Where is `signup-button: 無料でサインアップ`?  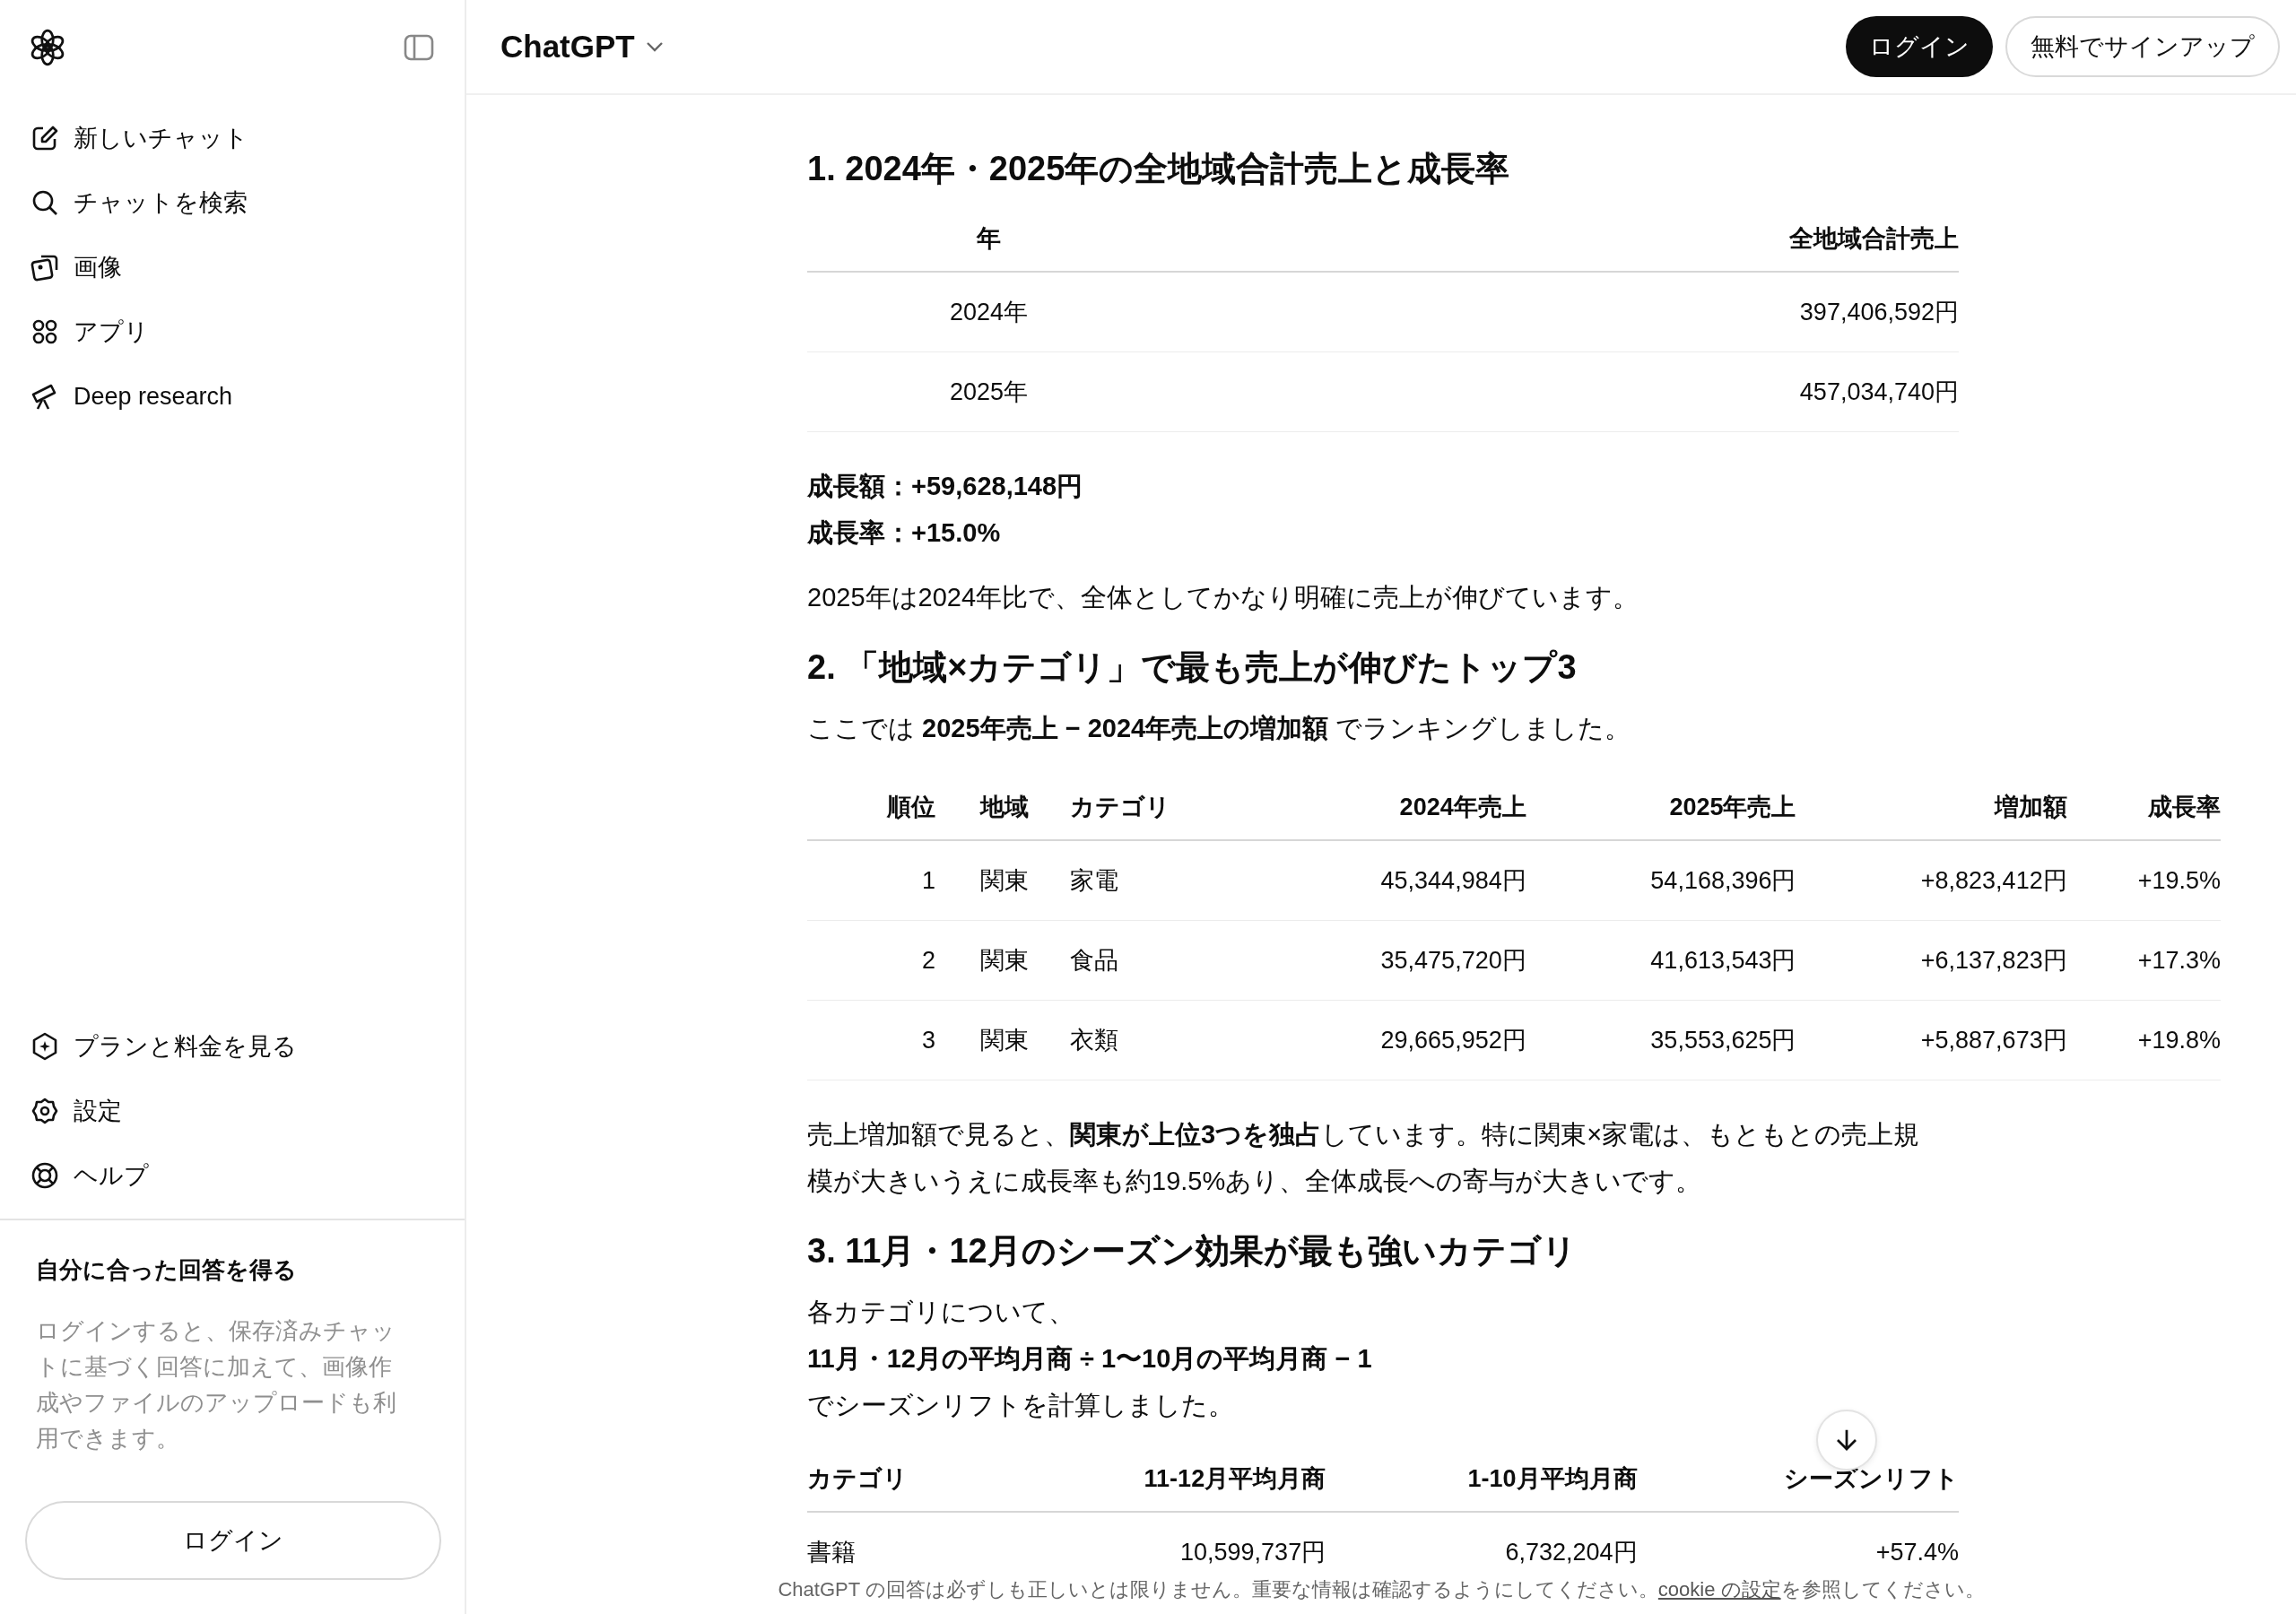 signup-button: 無料でサインアップ is located at coordinates (2142, 46).